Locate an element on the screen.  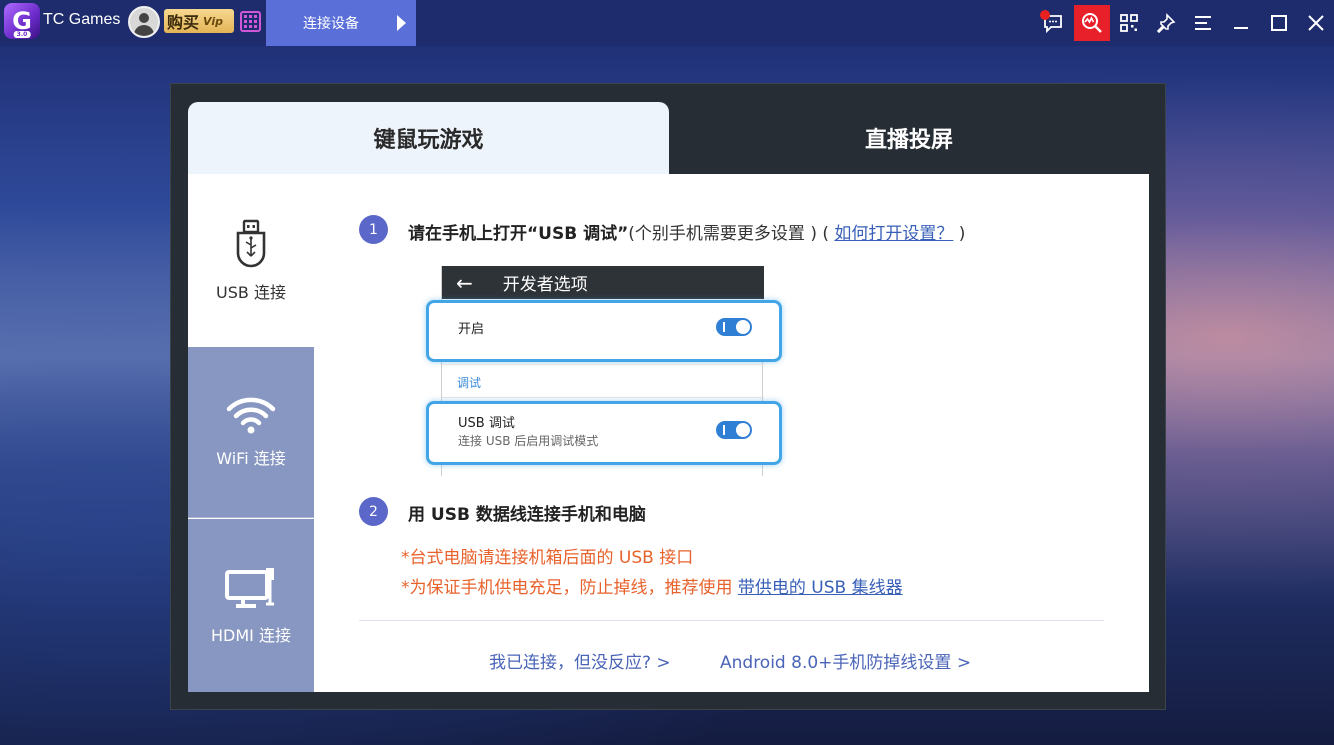
usb-debug-toggle is located at coordinates (734, 430).